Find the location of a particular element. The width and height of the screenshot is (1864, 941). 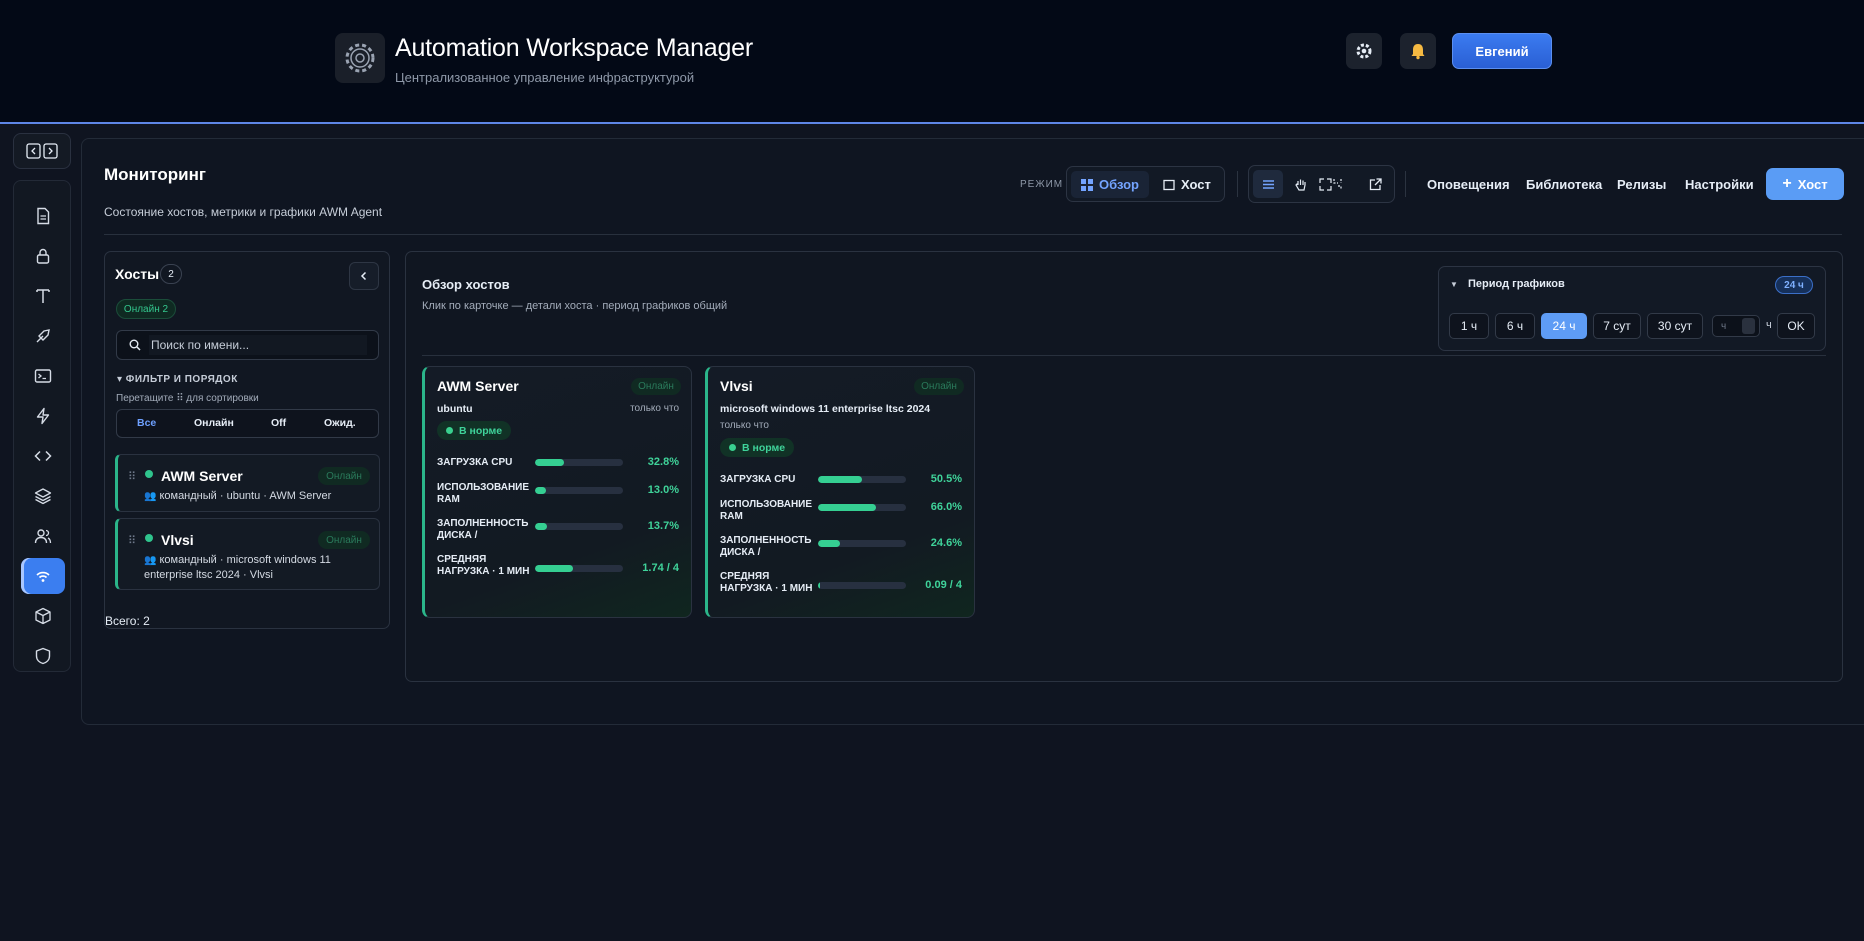

period-1h-button: 1 ч is located at coordinates (1469, 326).